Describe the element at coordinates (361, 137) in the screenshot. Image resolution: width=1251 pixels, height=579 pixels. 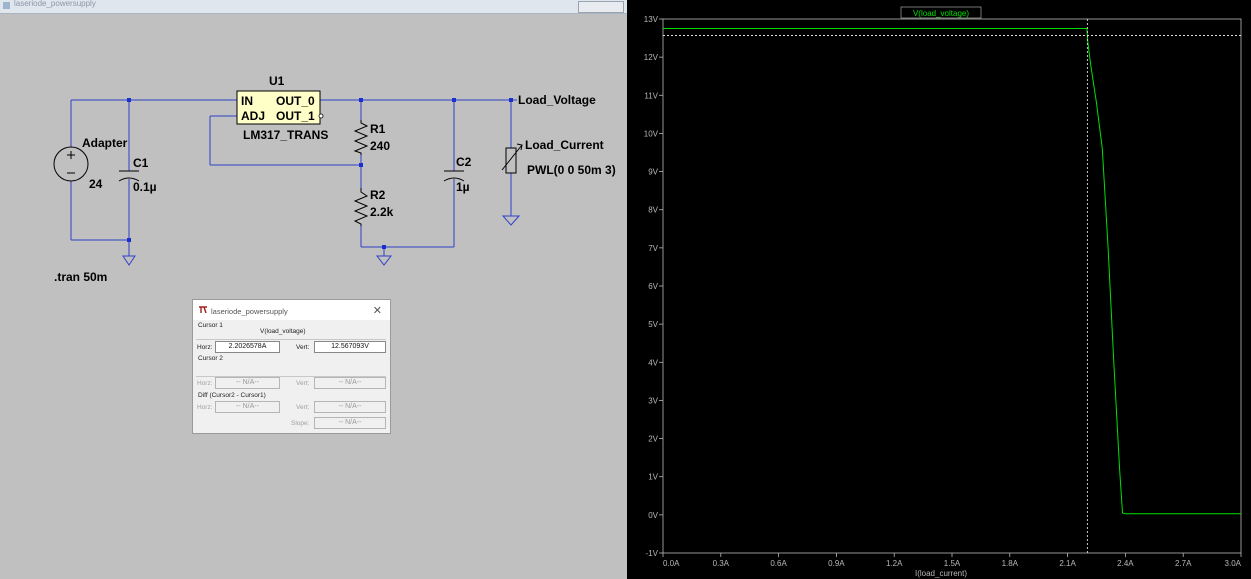
I see `r1-resistor-symbol` at that location.